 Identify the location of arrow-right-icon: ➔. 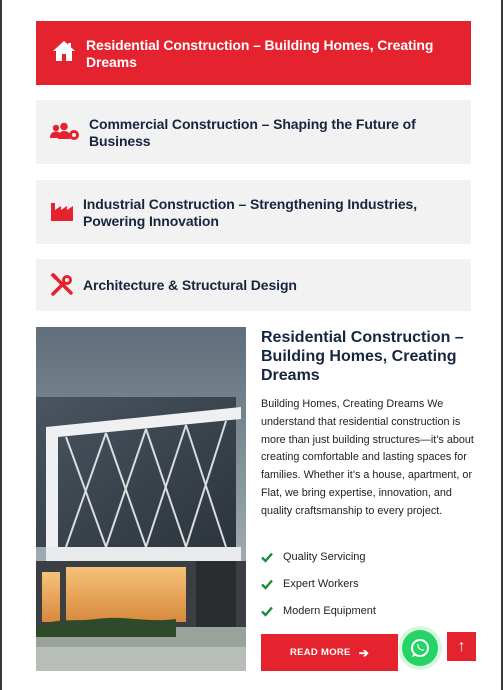
(364, 652).